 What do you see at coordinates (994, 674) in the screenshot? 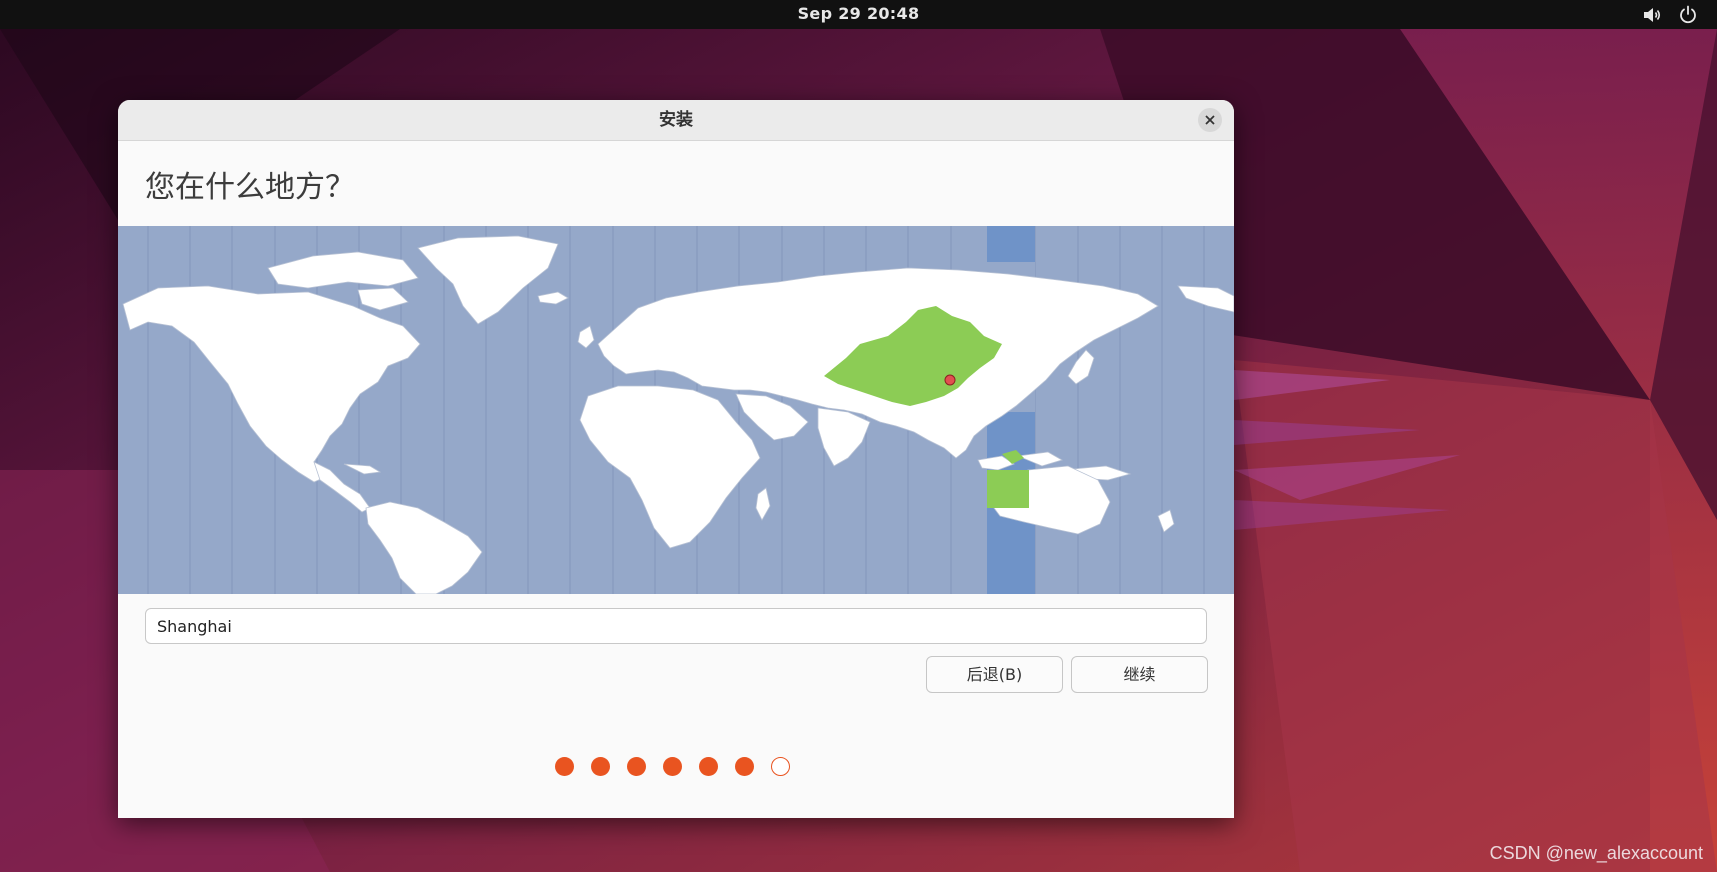
I see `back-button: 后退(B)` at bounding box center [994, 674].